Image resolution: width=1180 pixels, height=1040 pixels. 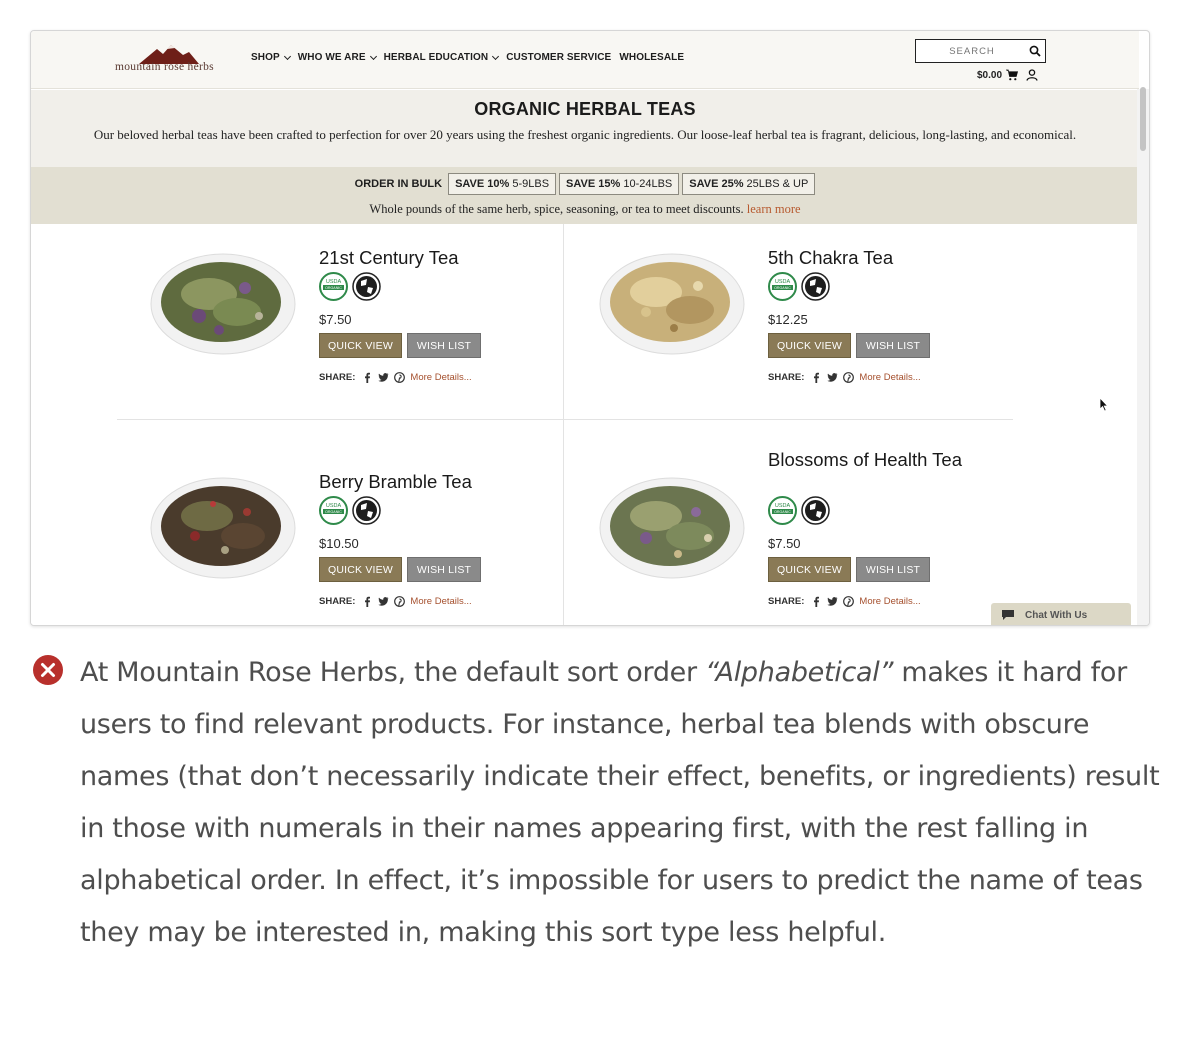 I want to click on bulk-tier-15: SAVE 15% 10-24LBS, so click(x=619, y=184).